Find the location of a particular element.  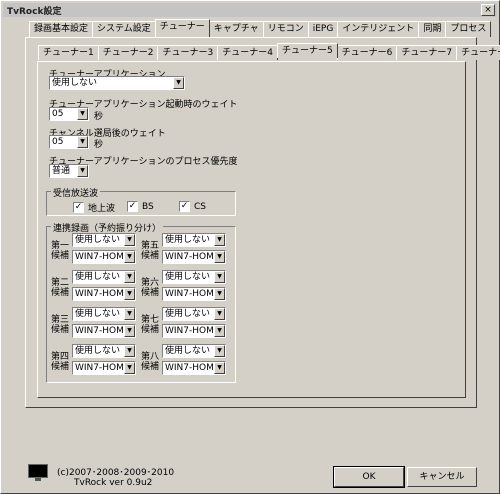

startup-wait-select: 05 ▼ is located at coordinates (69, 114).